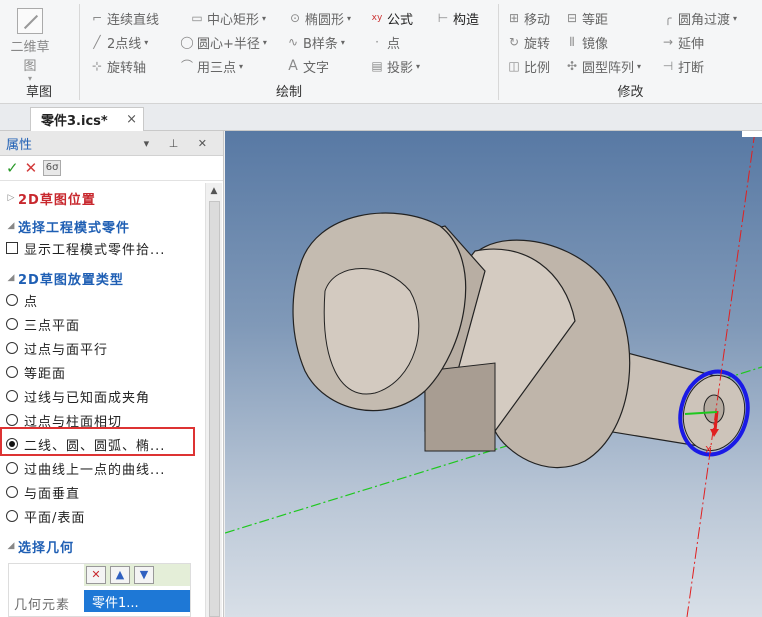  I want to click on scale-button: ◫ 比例, so click(528, 66).